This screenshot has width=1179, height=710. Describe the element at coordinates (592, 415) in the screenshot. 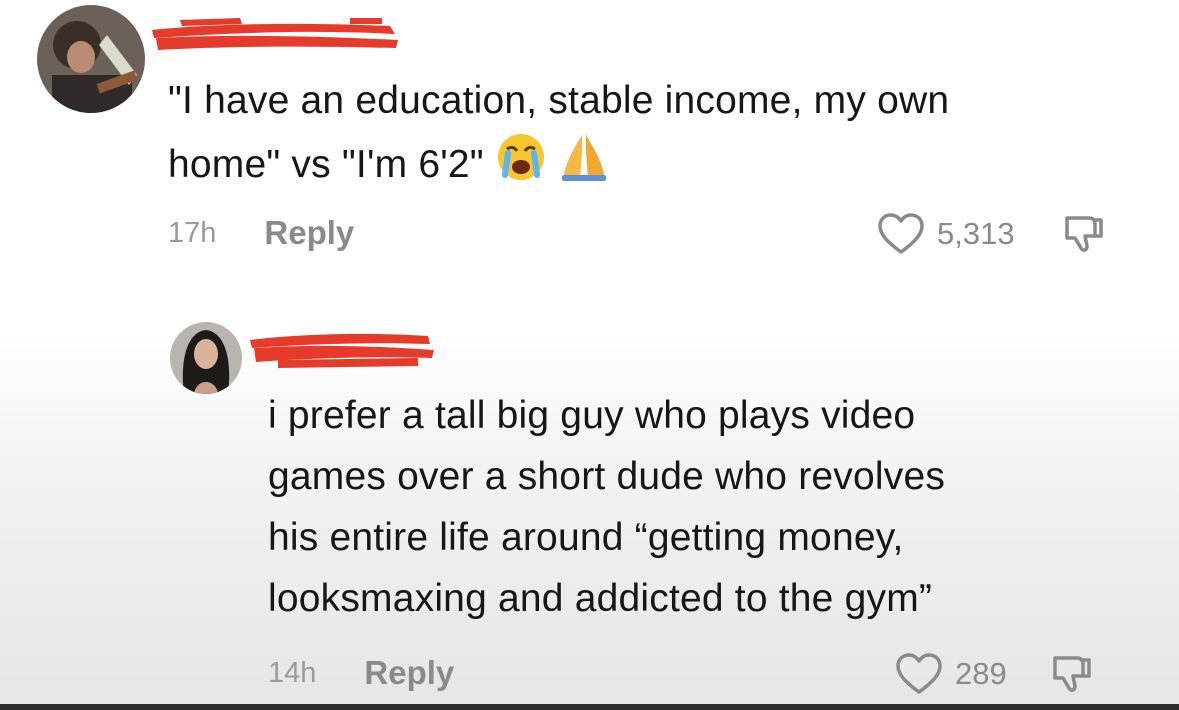

I see `comment-text-line-1: i prefer a tall big guy who plays video` at that location.